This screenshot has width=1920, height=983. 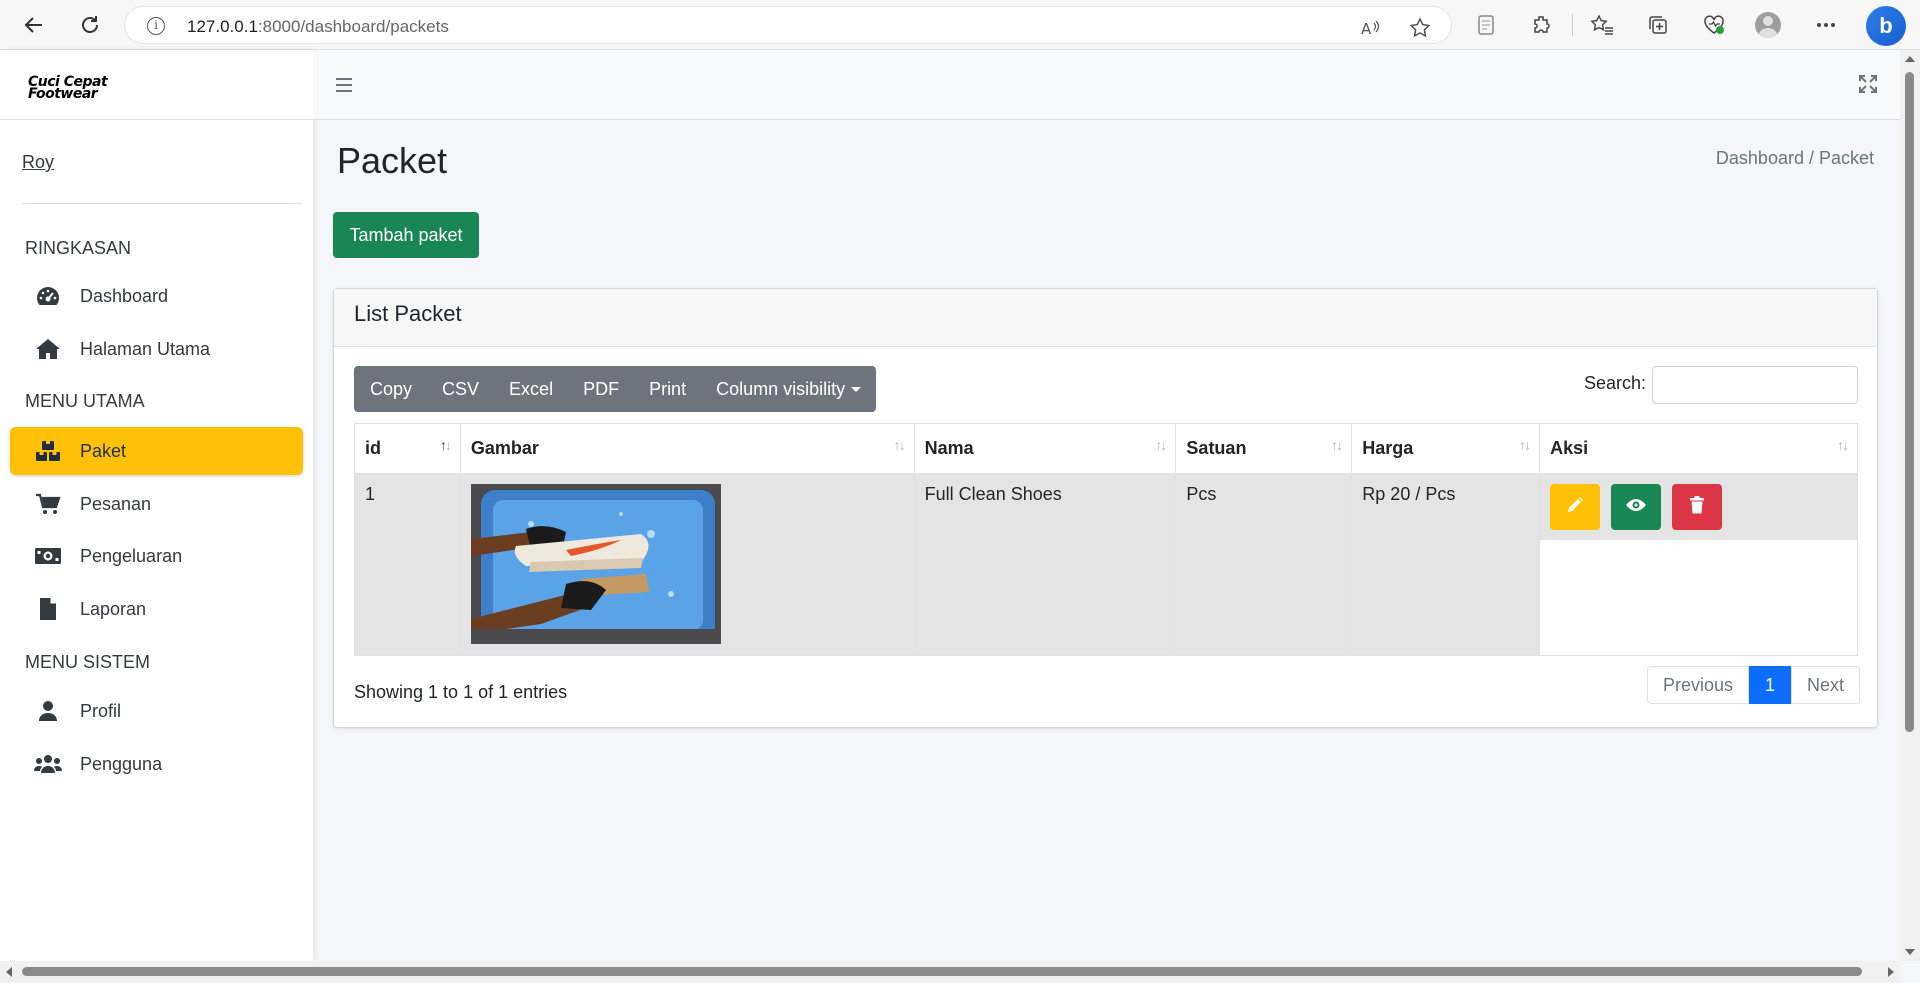 What do you see at coordinates (48, 609) in the screenshot?
I see `file-icon` at bounding box center [48, 609].